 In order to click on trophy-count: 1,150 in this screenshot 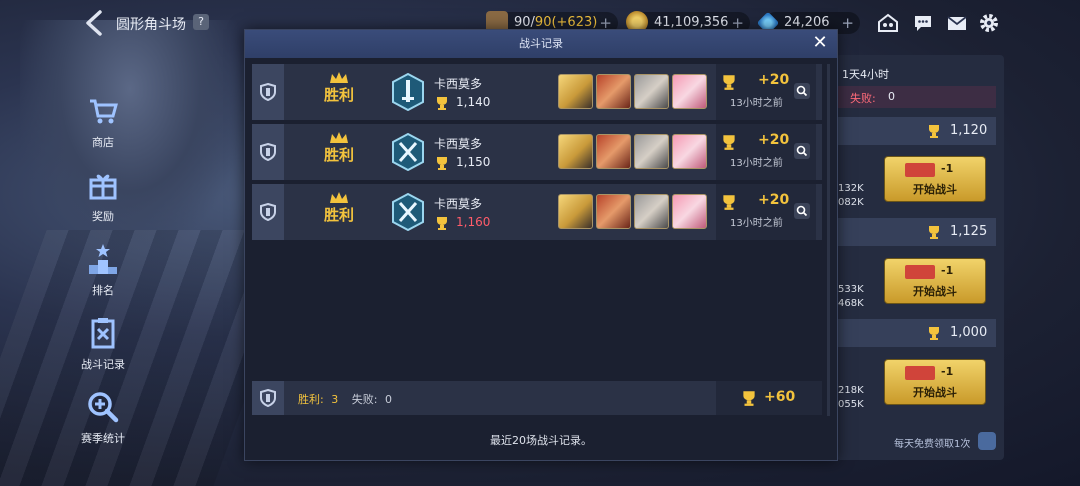, I will do `click(473, 162)`.